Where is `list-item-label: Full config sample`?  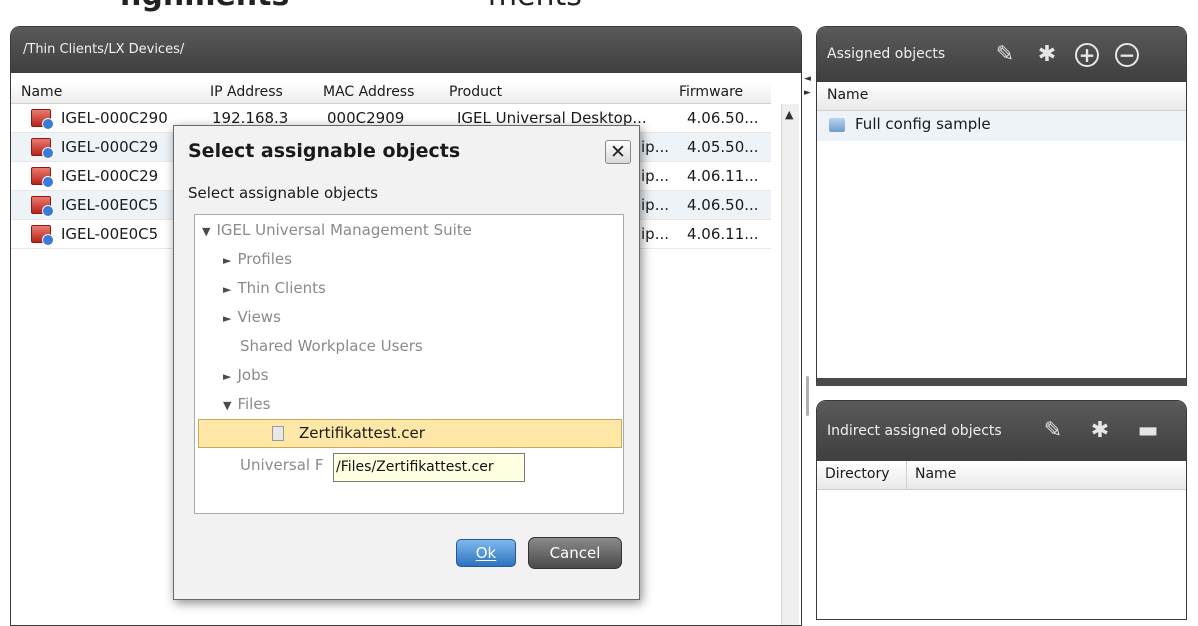 list-item-label: Full config sample is located at coordinates (923, 124).